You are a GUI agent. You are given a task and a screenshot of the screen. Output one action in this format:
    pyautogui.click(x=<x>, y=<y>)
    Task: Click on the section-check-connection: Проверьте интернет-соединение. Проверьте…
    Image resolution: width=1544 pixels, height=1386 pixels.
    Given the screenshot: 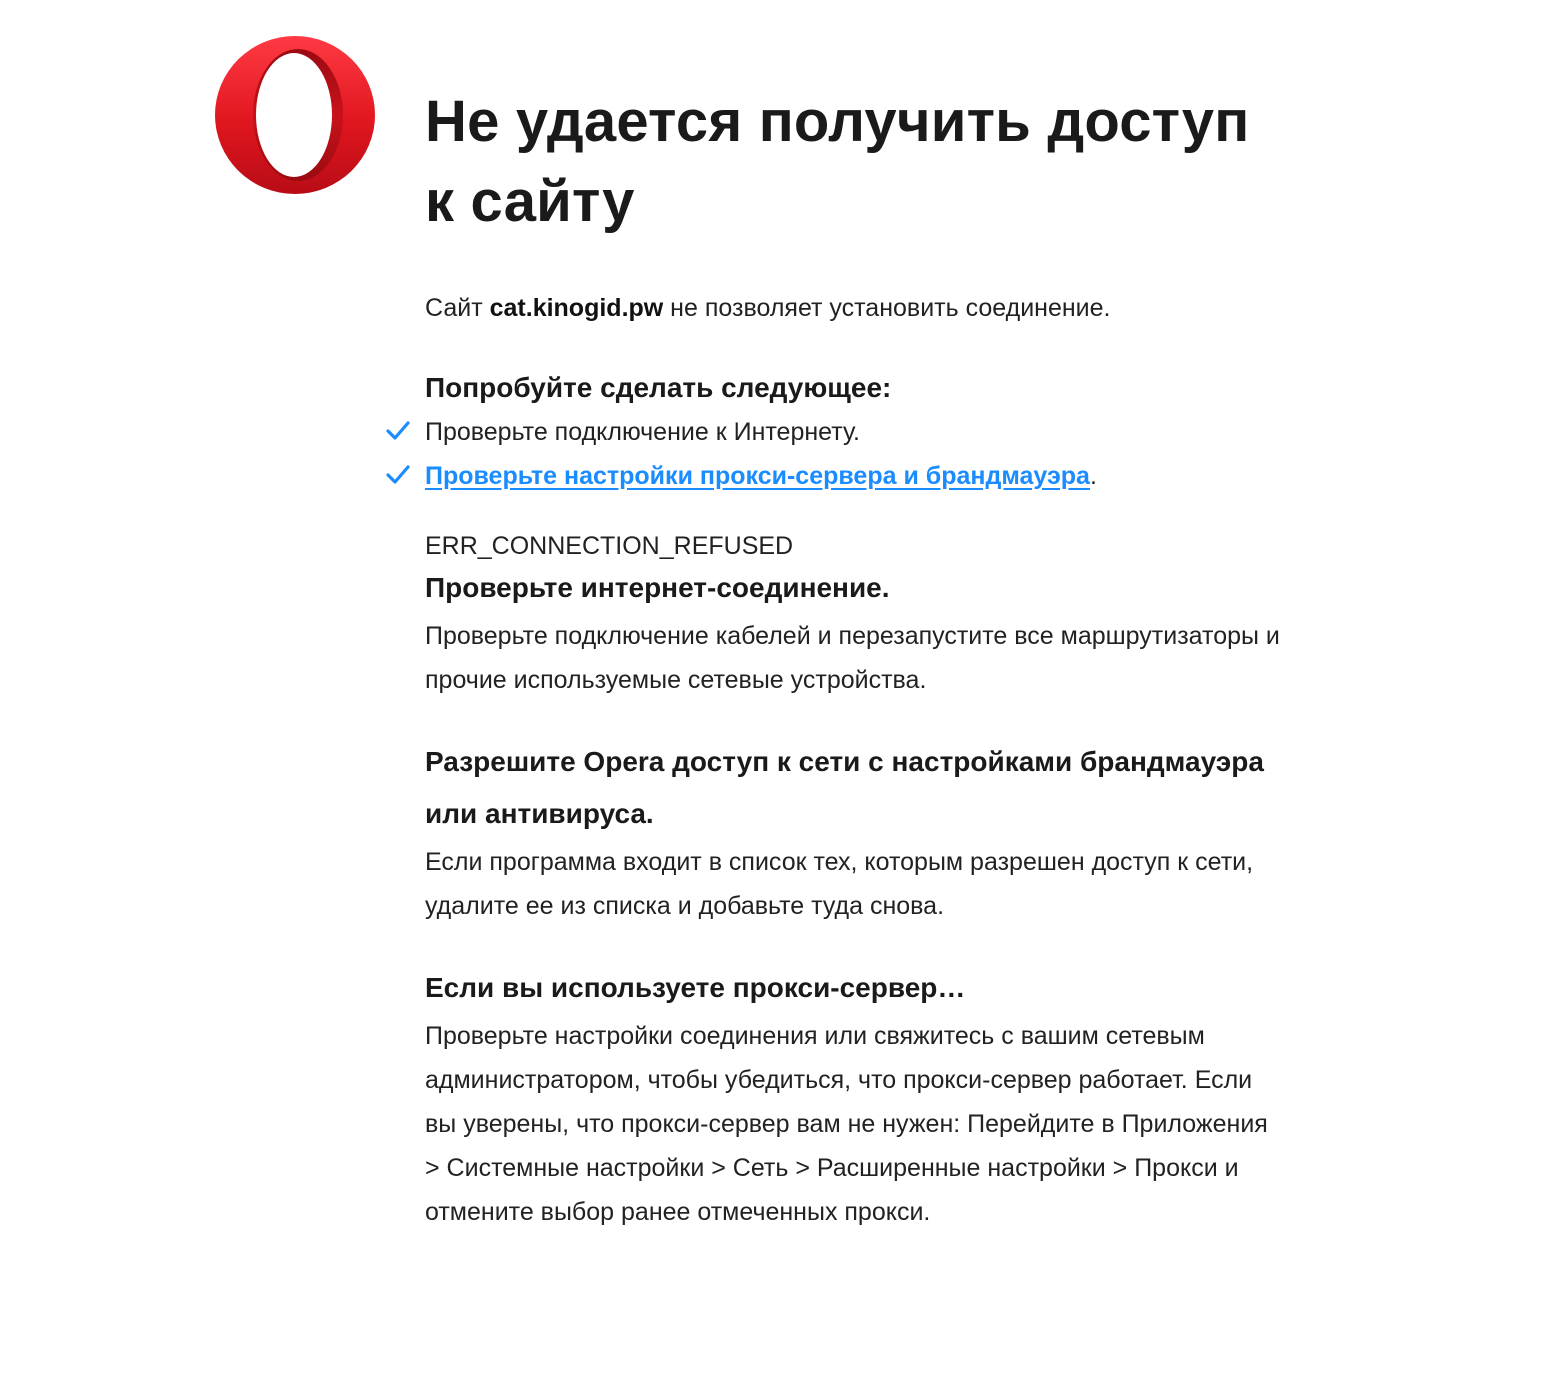 What is the action you would take?
    pyautogui.click(x=855, y=632)
    